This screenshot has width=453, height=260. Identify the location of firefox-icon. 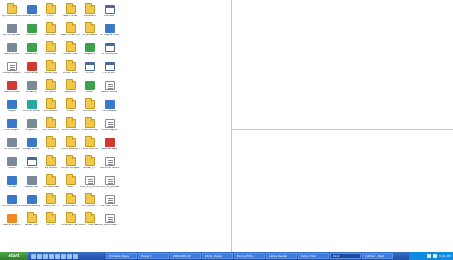
(57, 256).